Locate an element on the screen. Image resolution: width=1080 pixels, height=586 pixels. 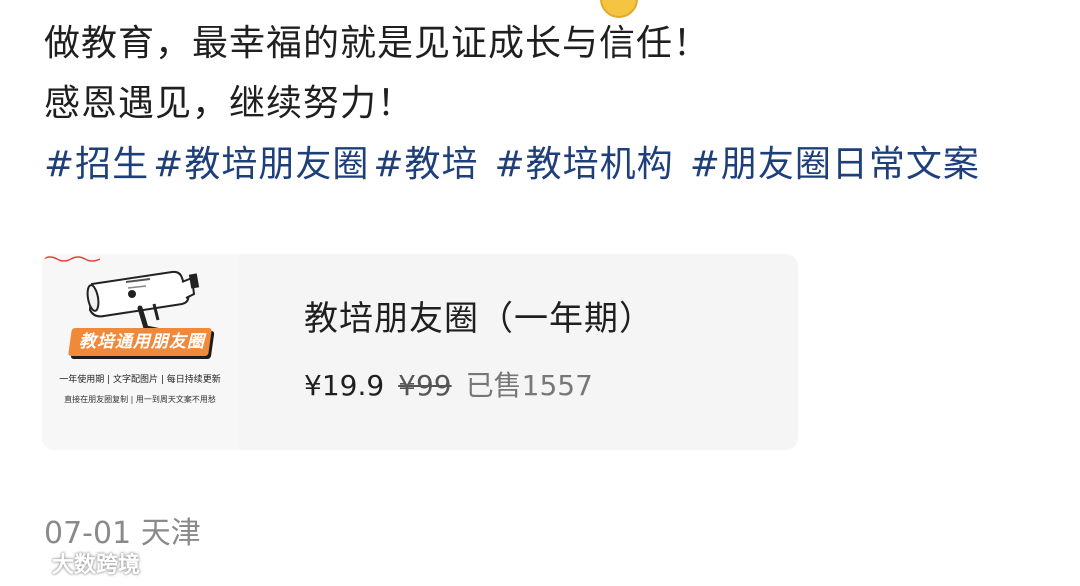
current-price: ¥19.9 is located at coordinates (344, 385).